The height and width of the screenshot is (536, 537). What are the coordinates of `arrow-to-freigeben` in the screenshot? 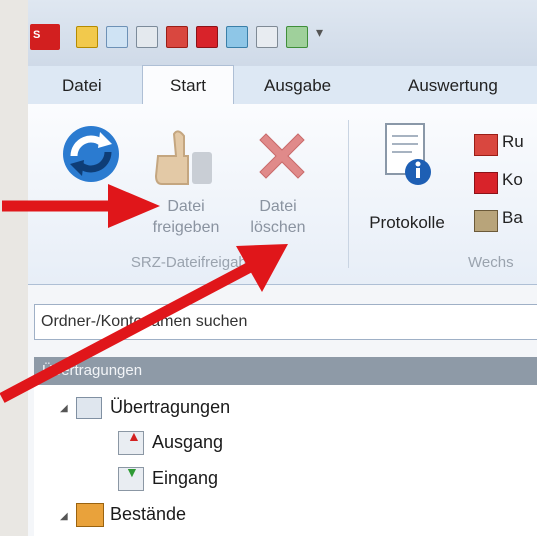 It's located at (81, 206).